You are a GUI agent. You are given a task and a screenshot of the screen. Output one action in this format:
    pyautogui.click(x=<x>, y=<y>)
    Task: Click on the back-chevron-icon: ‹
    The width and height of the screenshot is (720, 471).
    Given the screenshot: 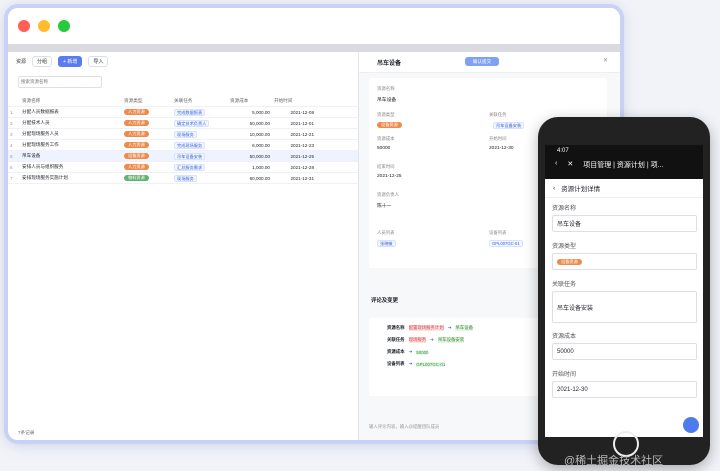 What is the action you would take?
    pyautogui.click(x=554, y=188)
    